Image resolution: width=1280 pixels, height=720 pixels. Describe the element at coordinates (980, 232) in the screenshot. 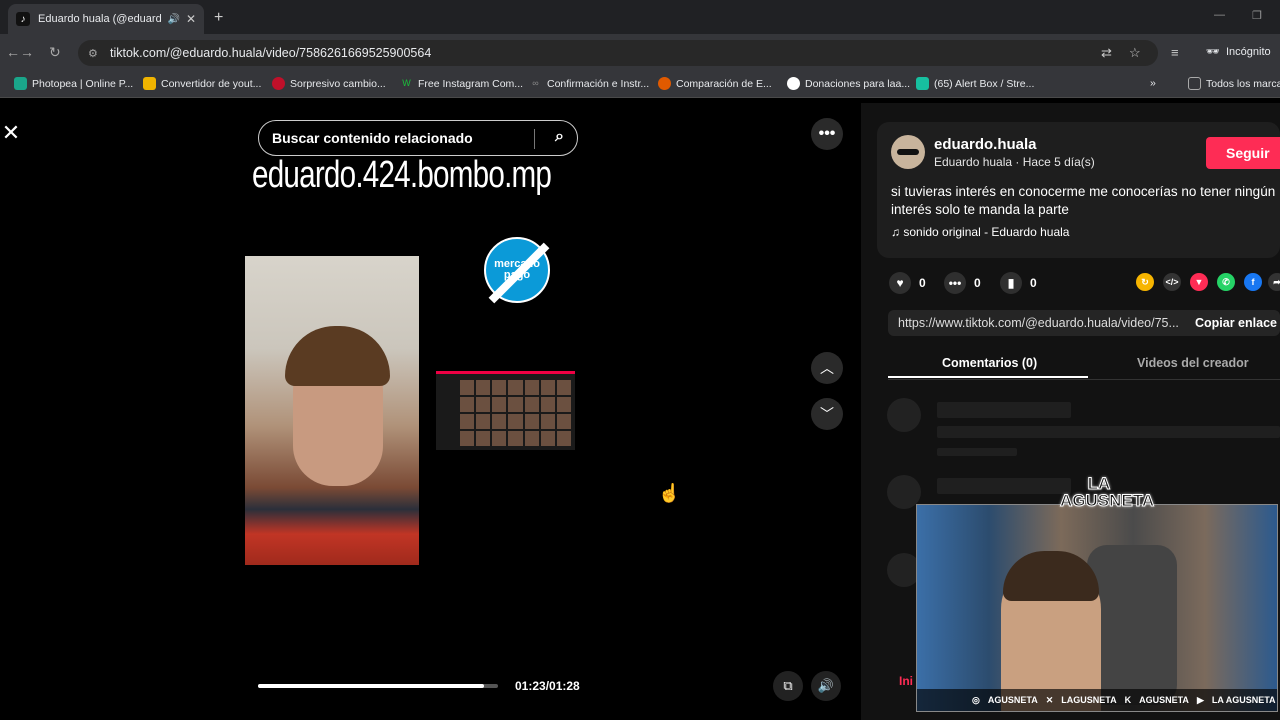

I see `music-link: ♫ sonido original - Eduardo huala` at that location.